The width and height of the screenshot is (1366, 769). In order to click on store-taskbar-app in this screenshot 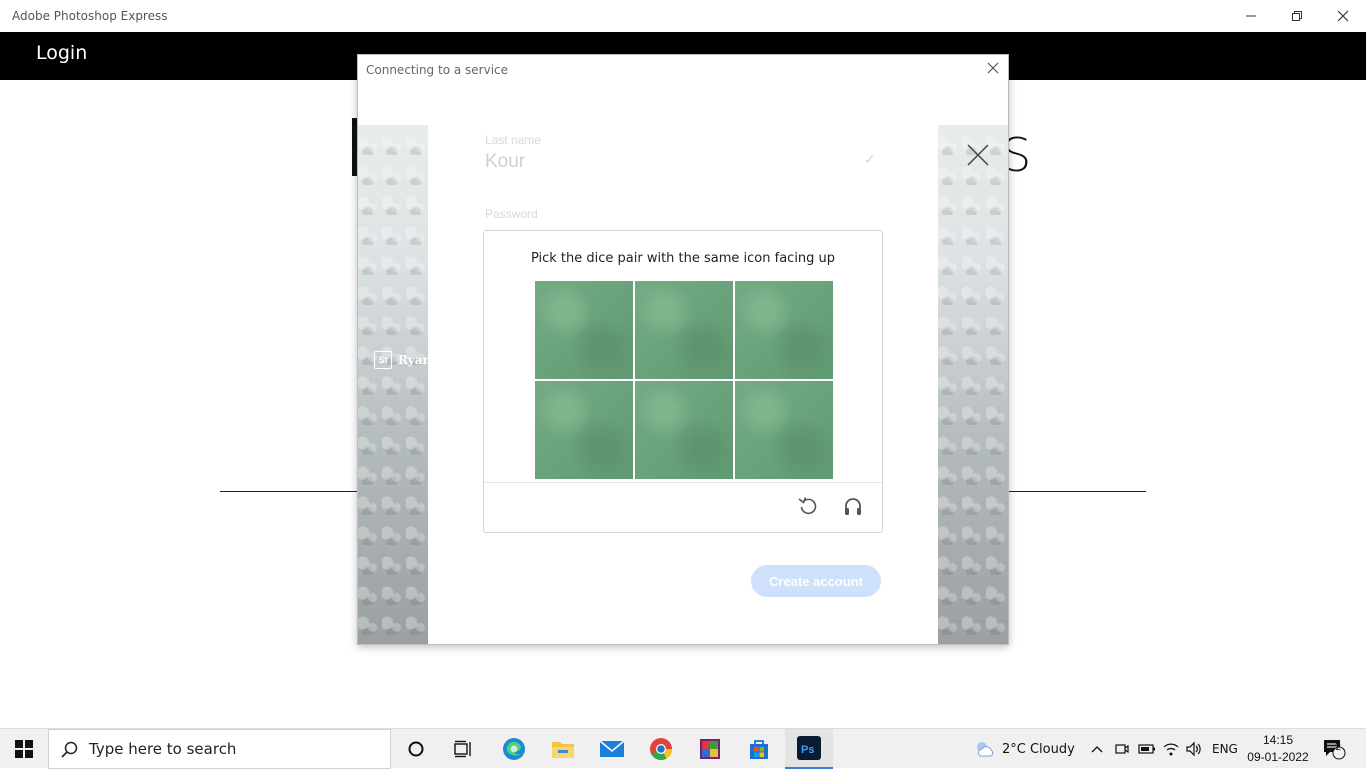, I will do `click(759, 749)`.